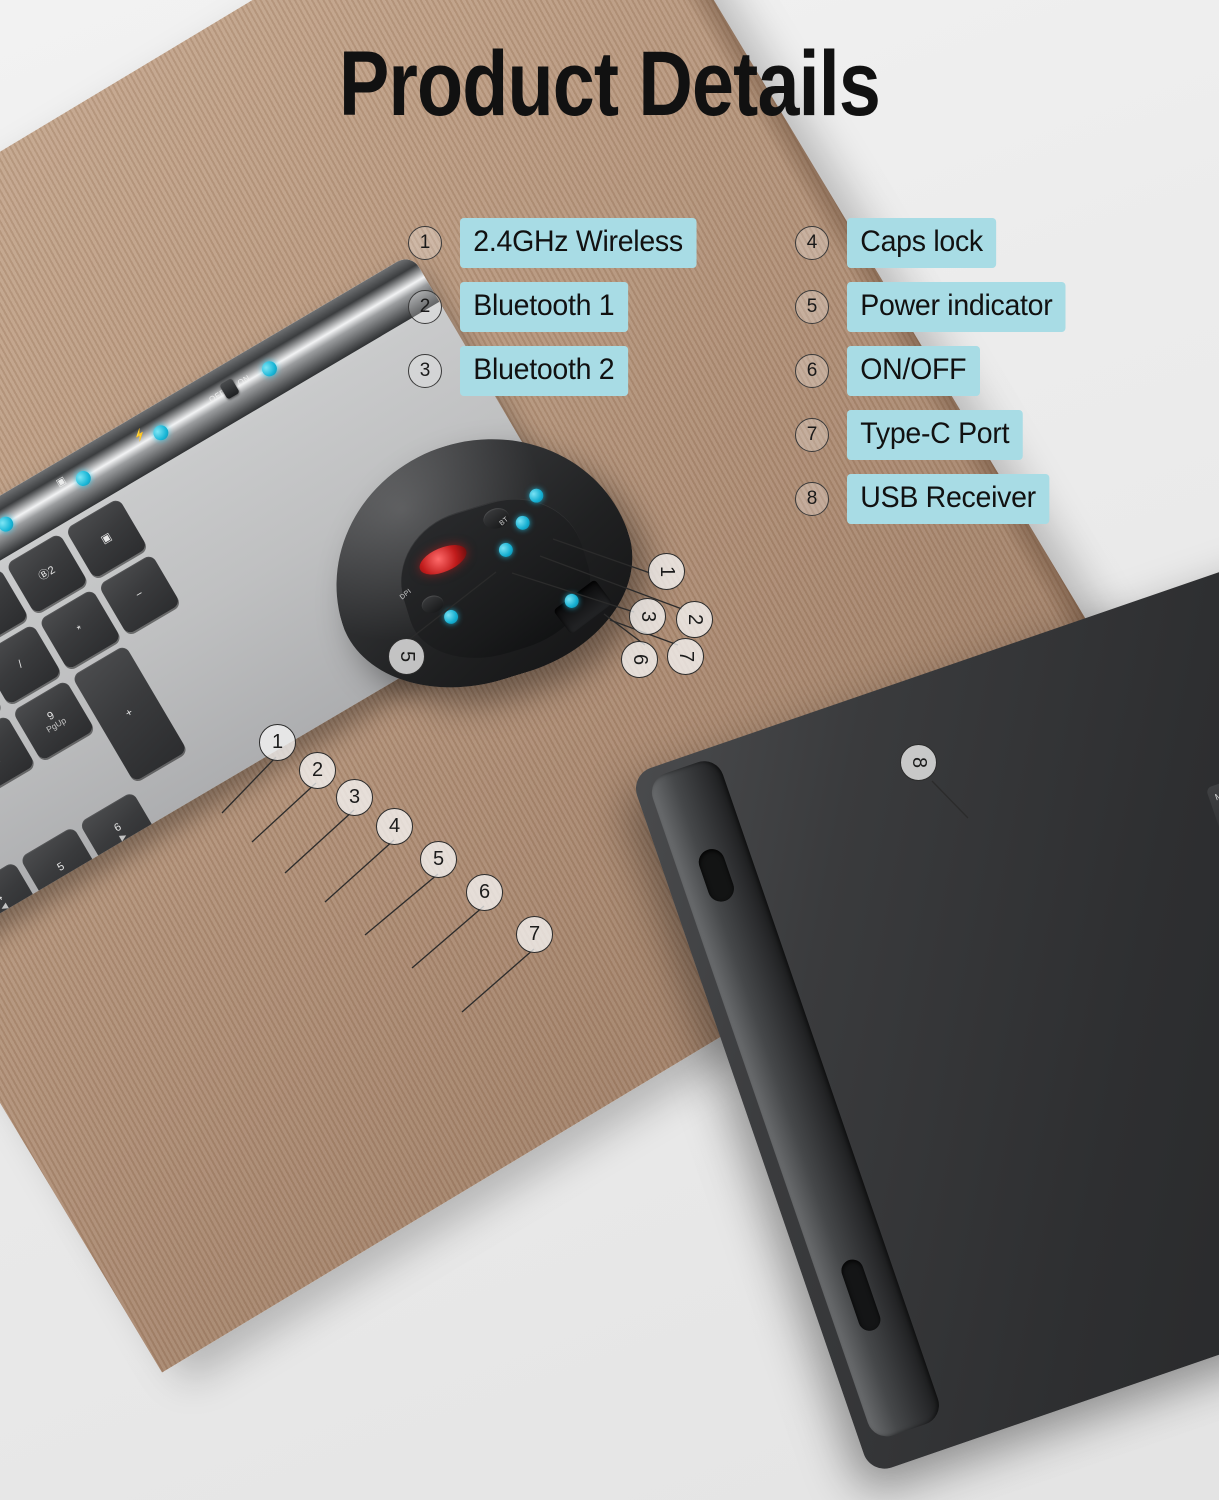  I want to click on legend-label-7: Type-C Port, so click(935, 435).